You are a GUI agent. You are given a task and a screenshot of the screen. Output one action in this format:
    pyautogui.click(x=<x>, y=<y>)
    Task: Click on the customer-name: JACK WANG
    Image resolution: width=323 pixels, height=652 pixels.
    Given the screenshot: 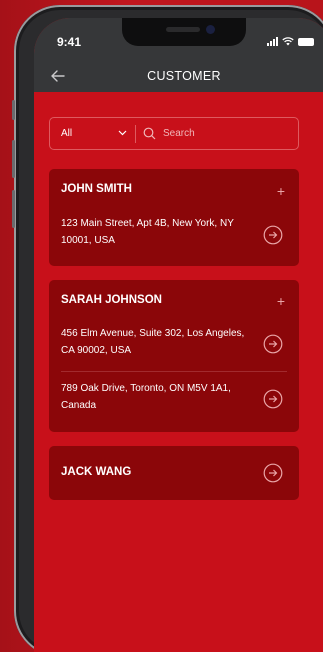 What is the action you would take?
    pyautogui.click(x=96, y=472)
    